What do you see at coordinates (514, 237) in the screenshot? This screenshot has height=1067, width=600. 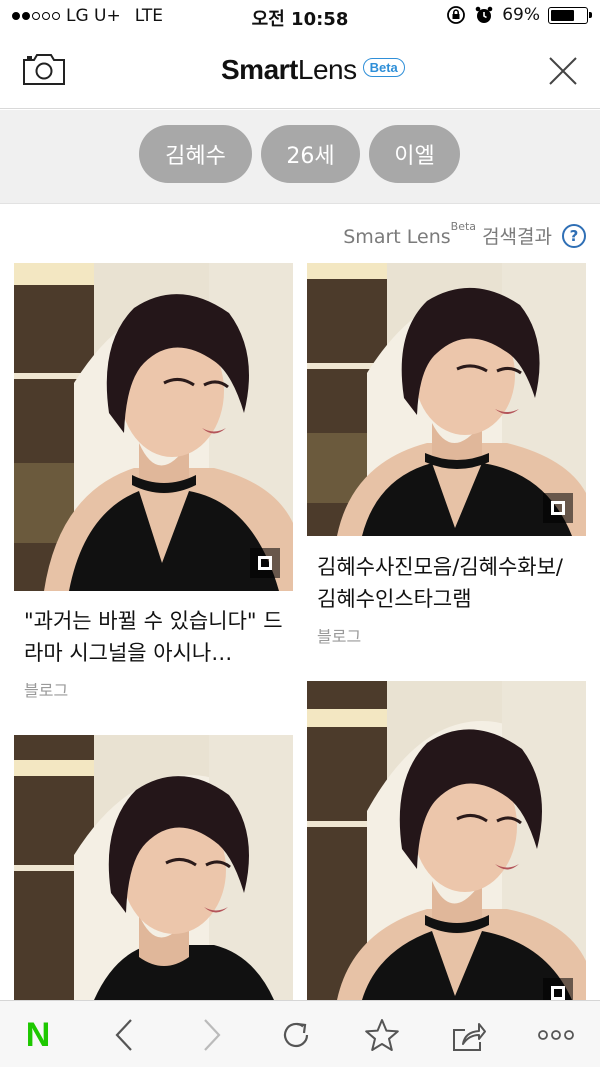 I see `results-label-tail: 검색결과` at bounding box center [514, 237].